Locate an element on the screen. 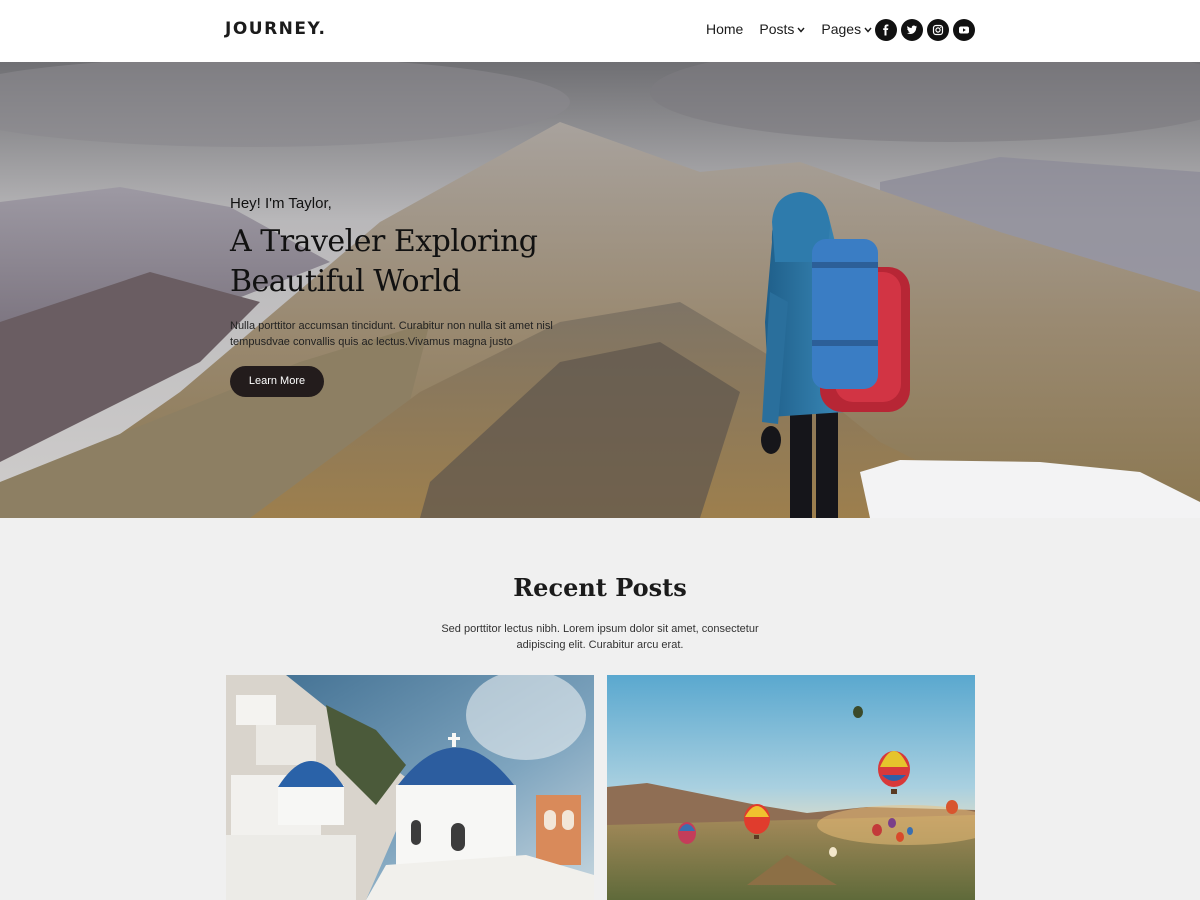  facebook-icon is located at coordinates (886, 30).